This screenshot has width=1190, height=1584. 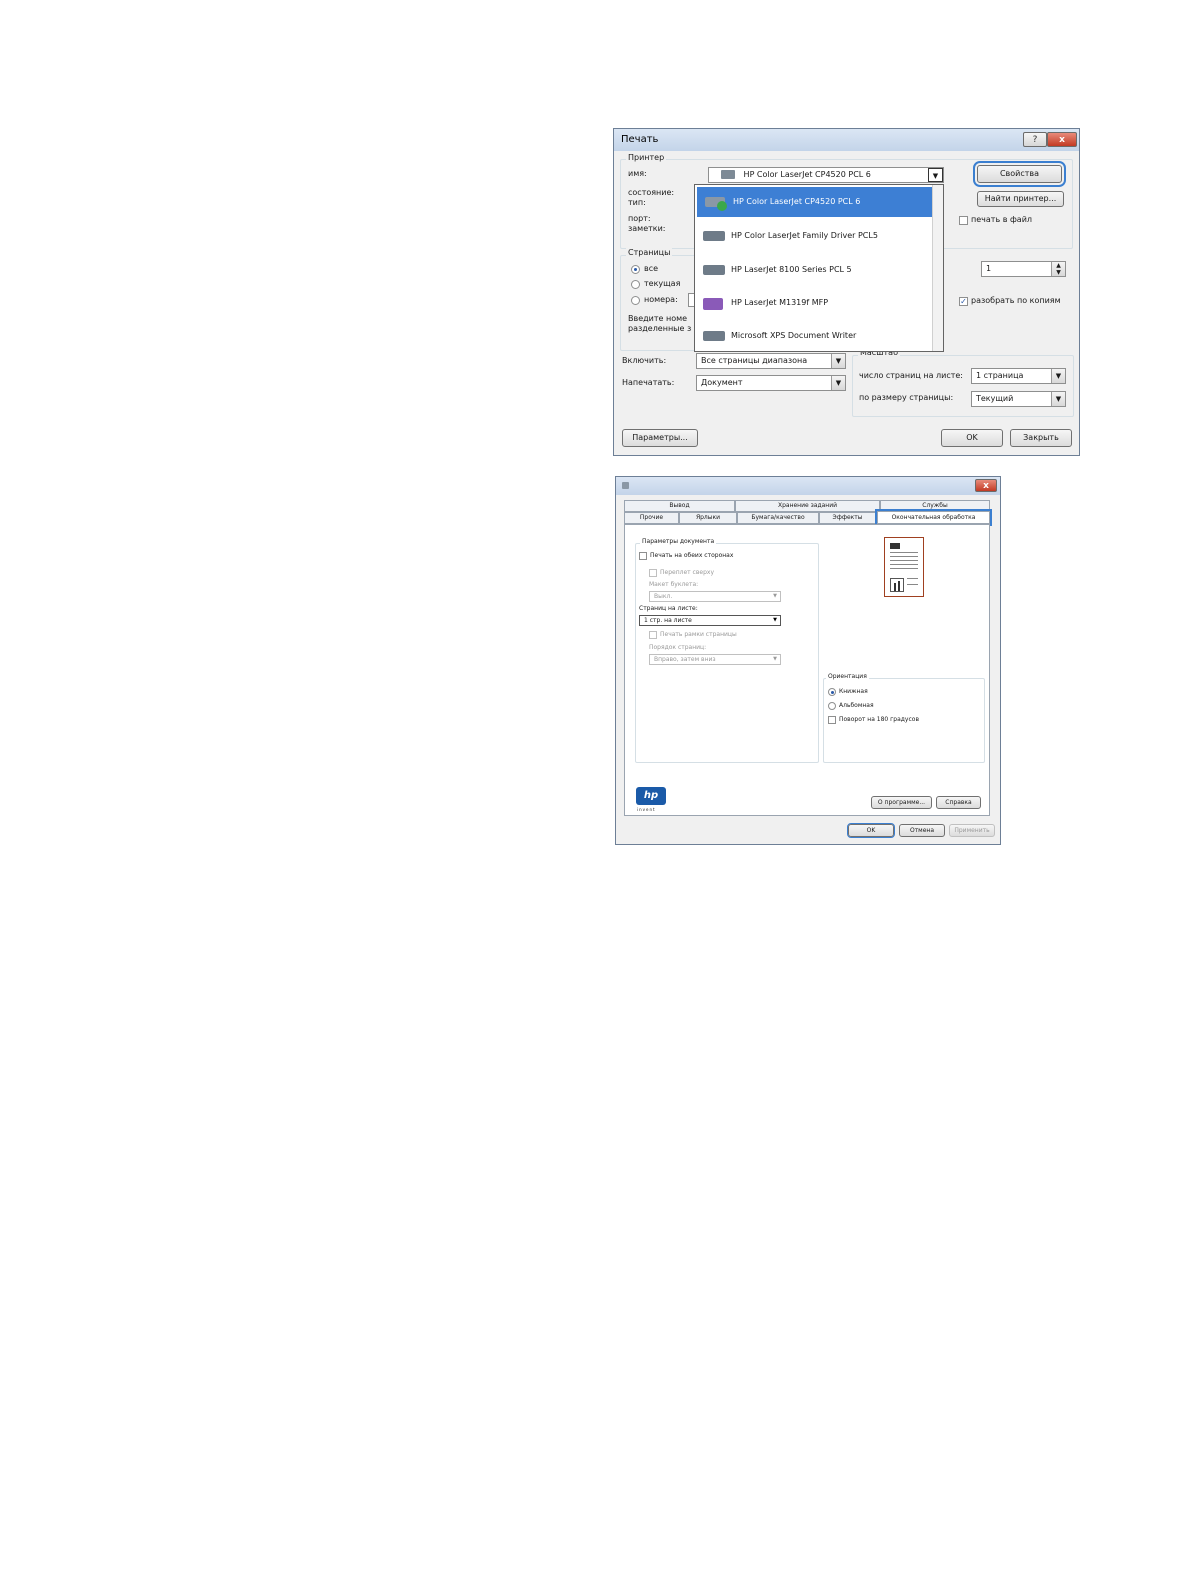 I want to click on duplex-checkbox, so click(x=643, y=556).